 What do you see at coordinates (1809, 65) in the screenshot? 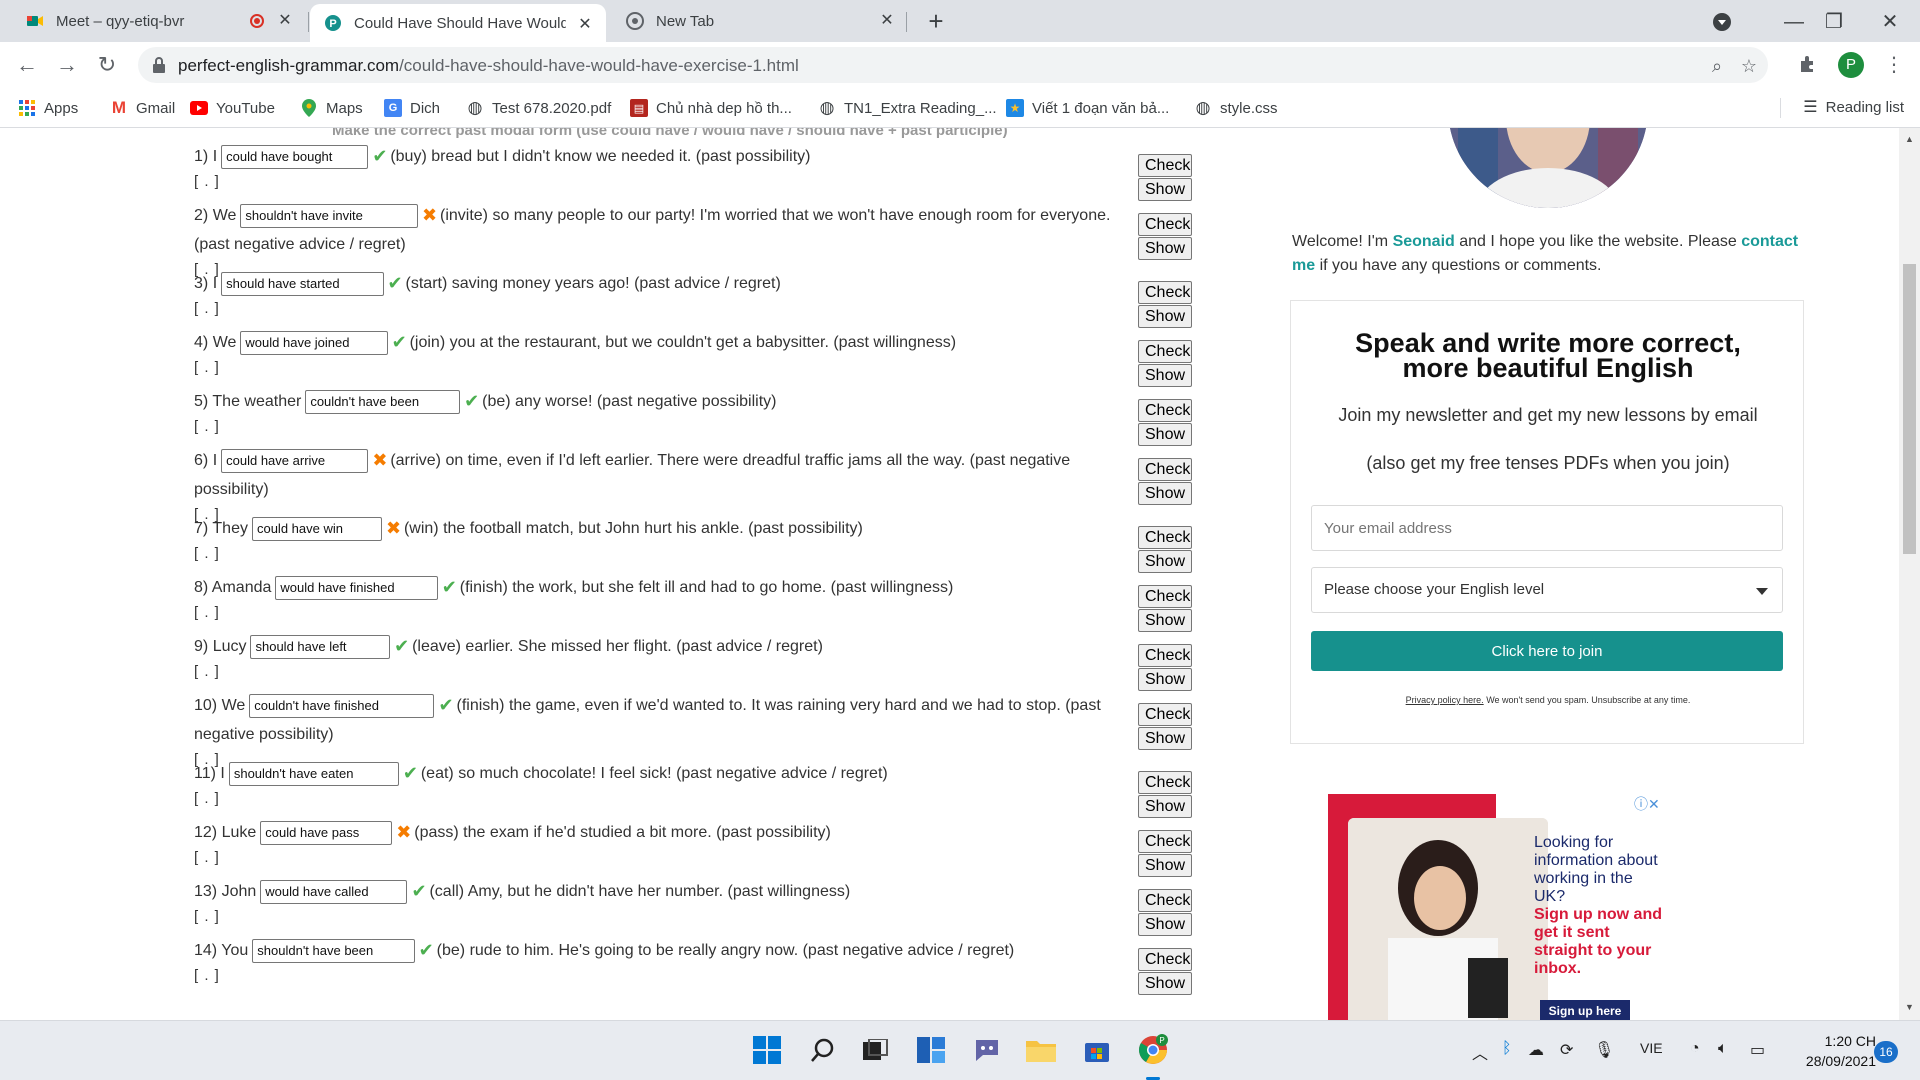
I see `extensions-puzzle-icon` at bounding box center [1809, 65].